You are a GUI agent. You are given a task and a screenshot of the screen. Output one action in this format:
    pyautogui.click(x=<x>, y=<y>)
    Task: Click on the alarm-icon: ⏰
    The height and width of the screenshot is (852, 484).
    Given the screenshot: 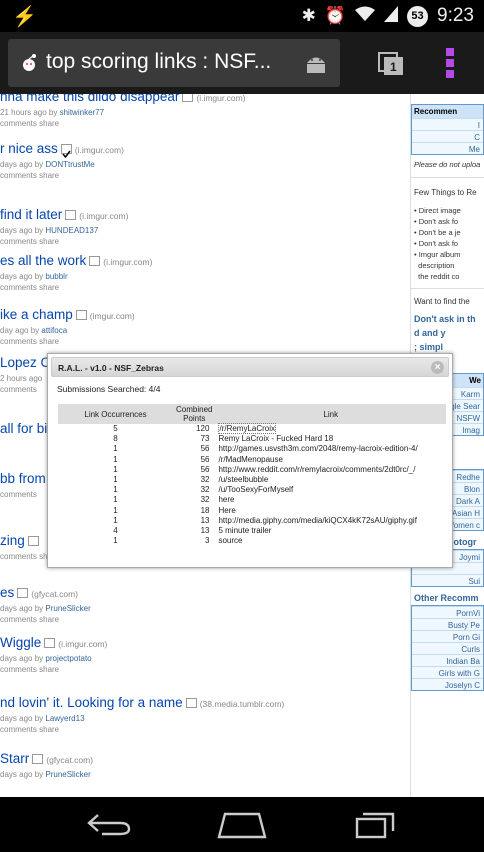 What is the action you would take?
    pyautogui.click(x=335, y=15)
    